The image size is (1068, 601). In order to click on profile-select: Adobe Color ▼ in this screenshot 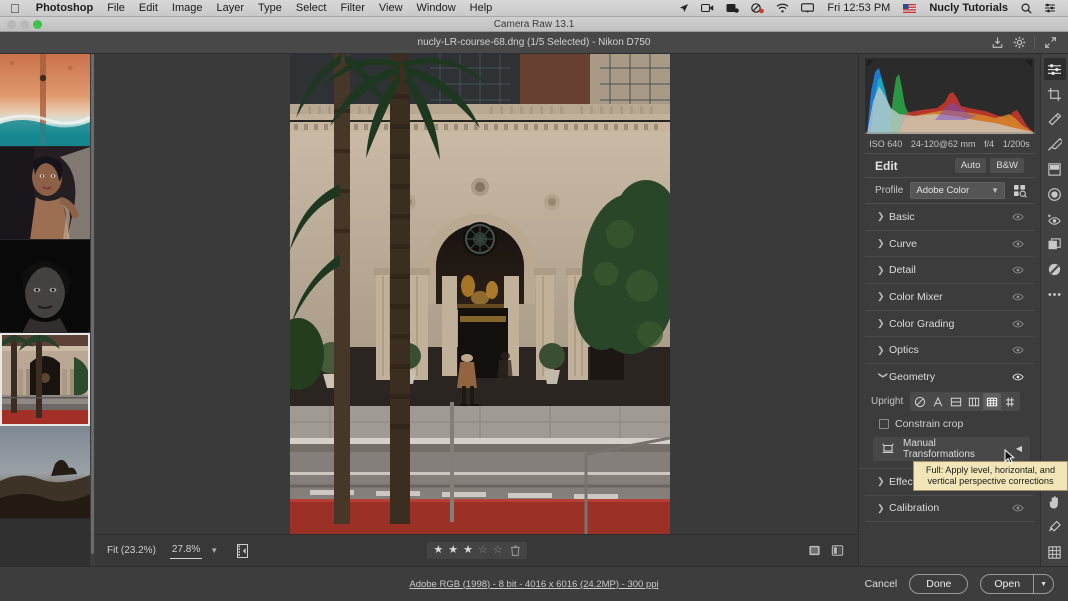, I will do `click(957, 190)`.